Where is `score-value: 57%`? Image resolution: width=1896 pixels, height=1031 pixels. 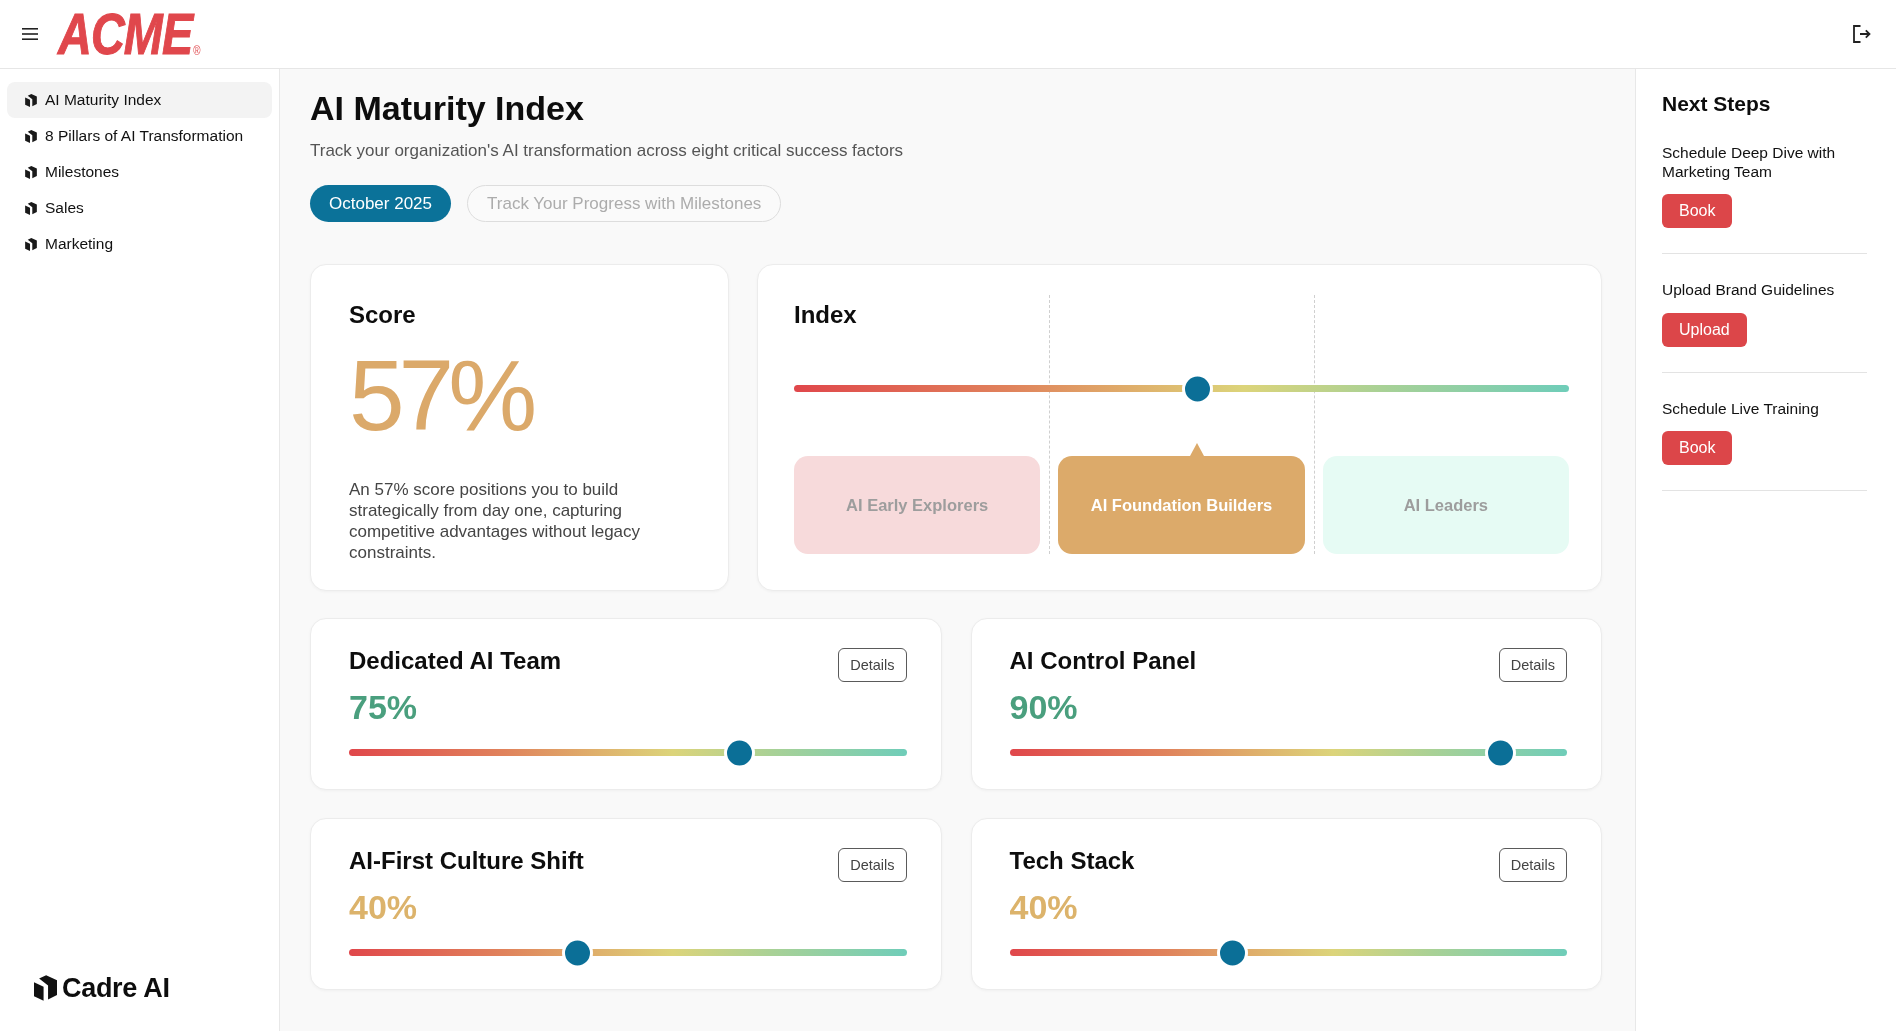 score-value: 57% is located at coordinates (440, 395).